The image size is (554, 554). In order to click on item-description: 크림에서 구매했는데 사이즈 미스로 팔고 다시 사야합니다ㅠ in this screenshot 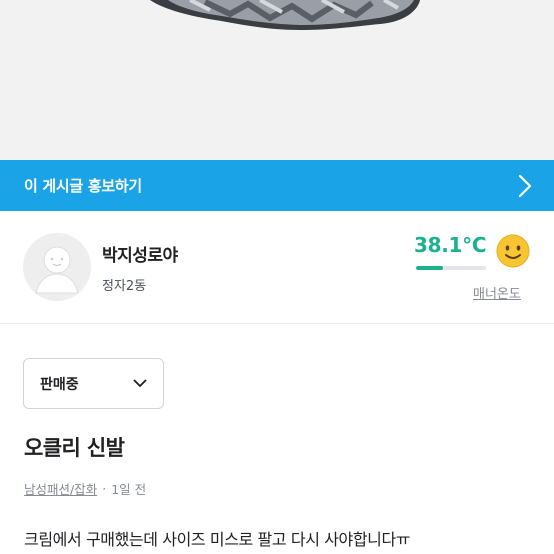, I will do `click(217, 539)`.